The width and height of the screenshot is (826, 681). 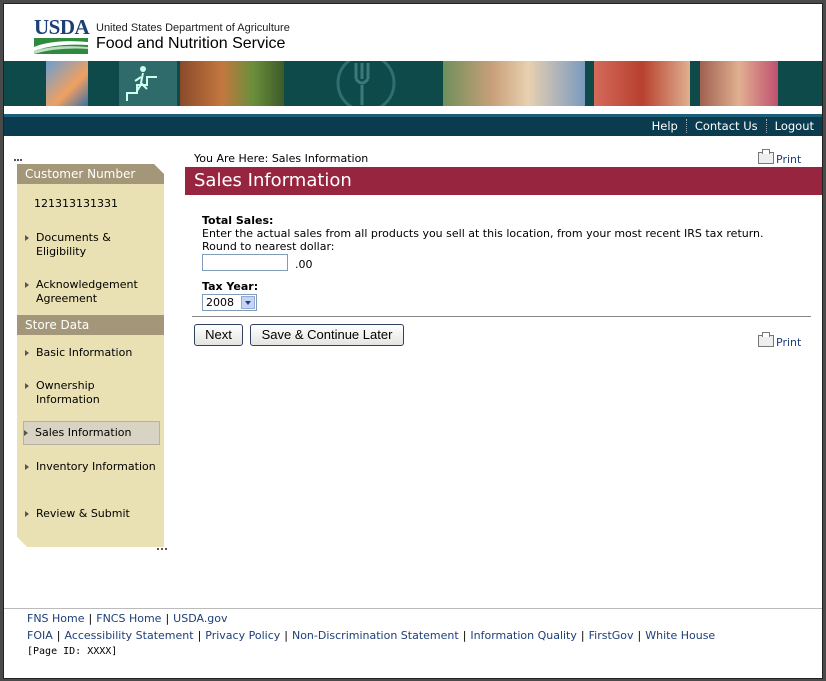 I want to click on banner-photo-family, so click(x=514, y=83).